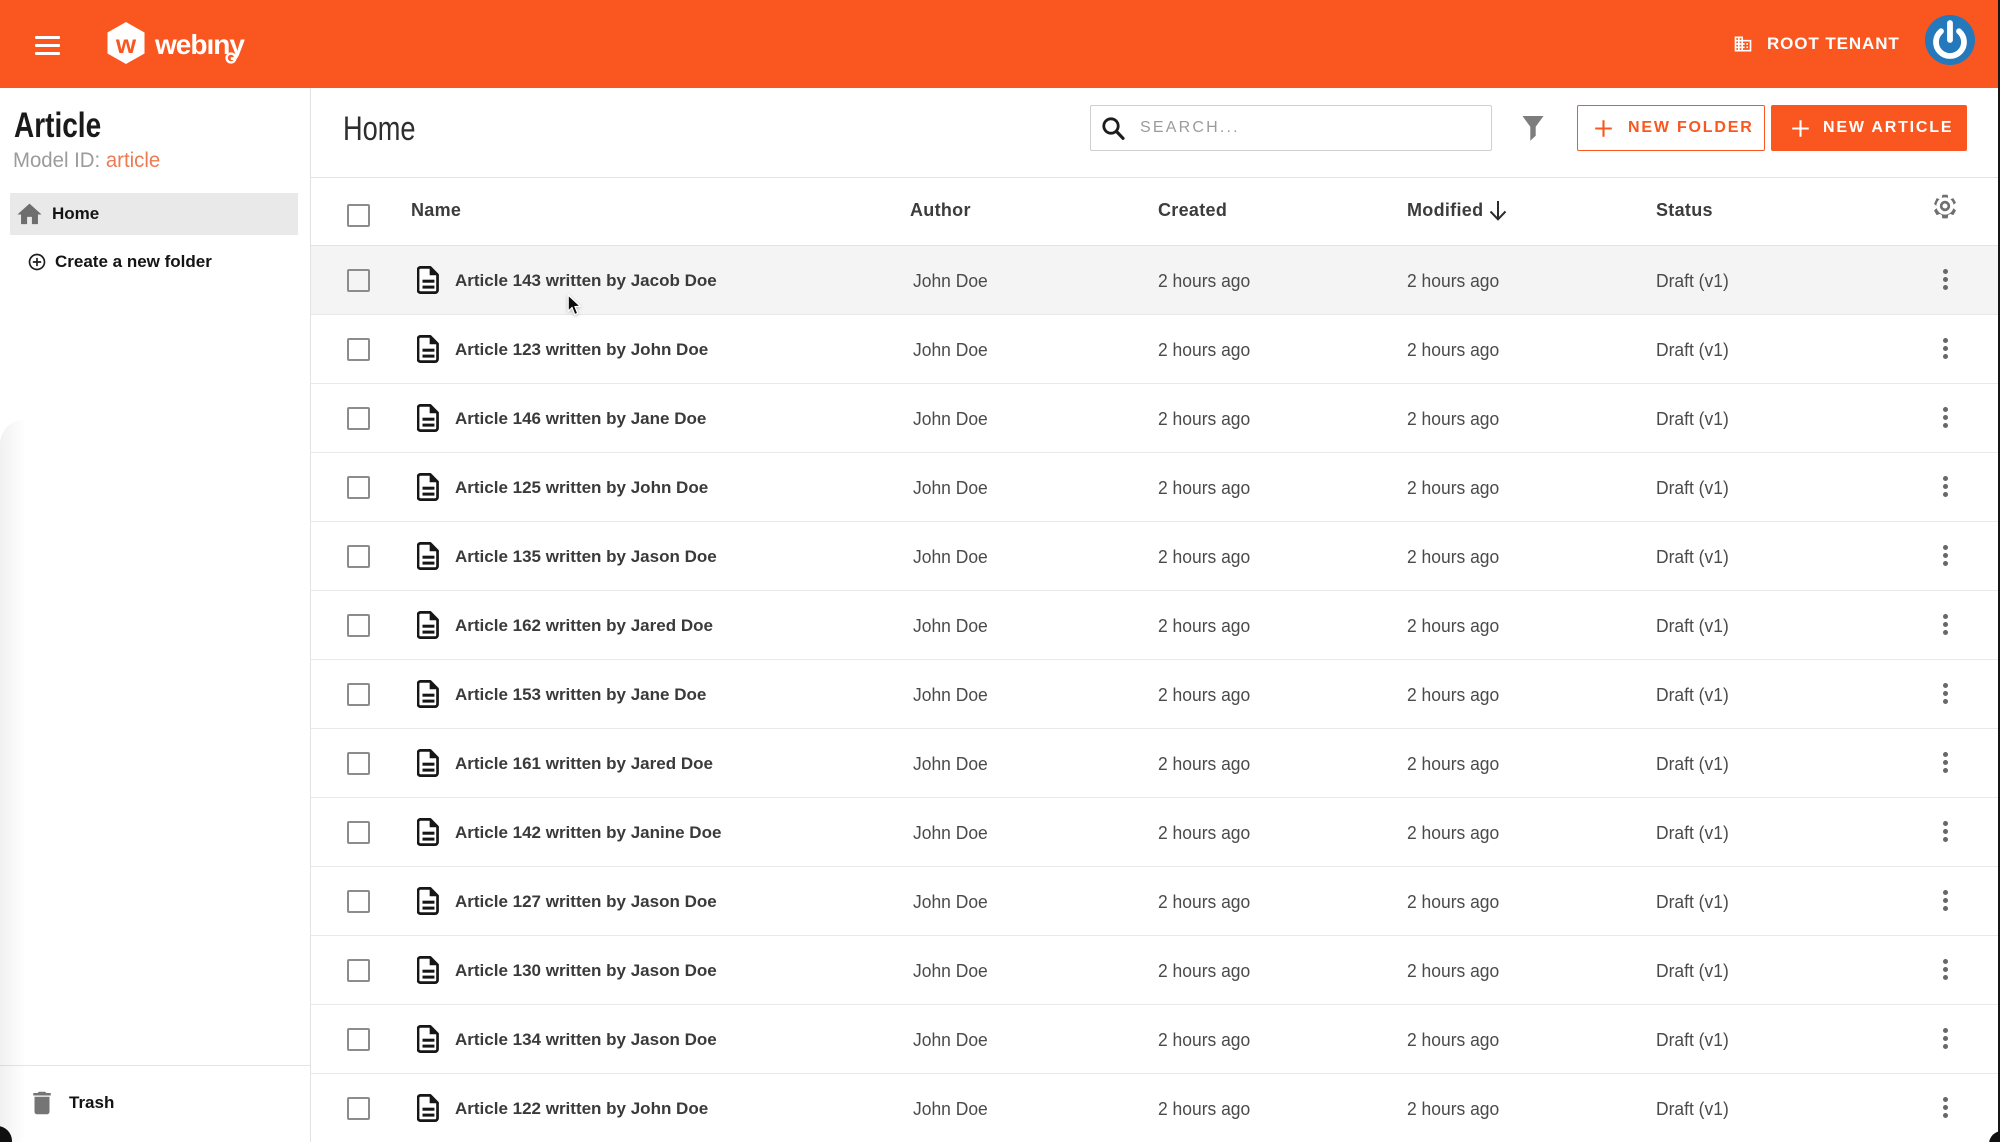  Describe the element at coordinates (199, 44) in the screenshot. I see `svg-text: webıny` at that location.